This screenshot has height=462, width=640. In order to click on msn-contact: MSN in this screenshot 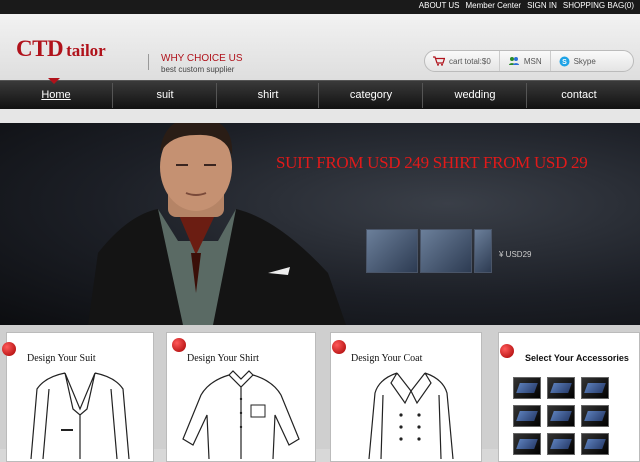, I will do `click(525, 61)`.